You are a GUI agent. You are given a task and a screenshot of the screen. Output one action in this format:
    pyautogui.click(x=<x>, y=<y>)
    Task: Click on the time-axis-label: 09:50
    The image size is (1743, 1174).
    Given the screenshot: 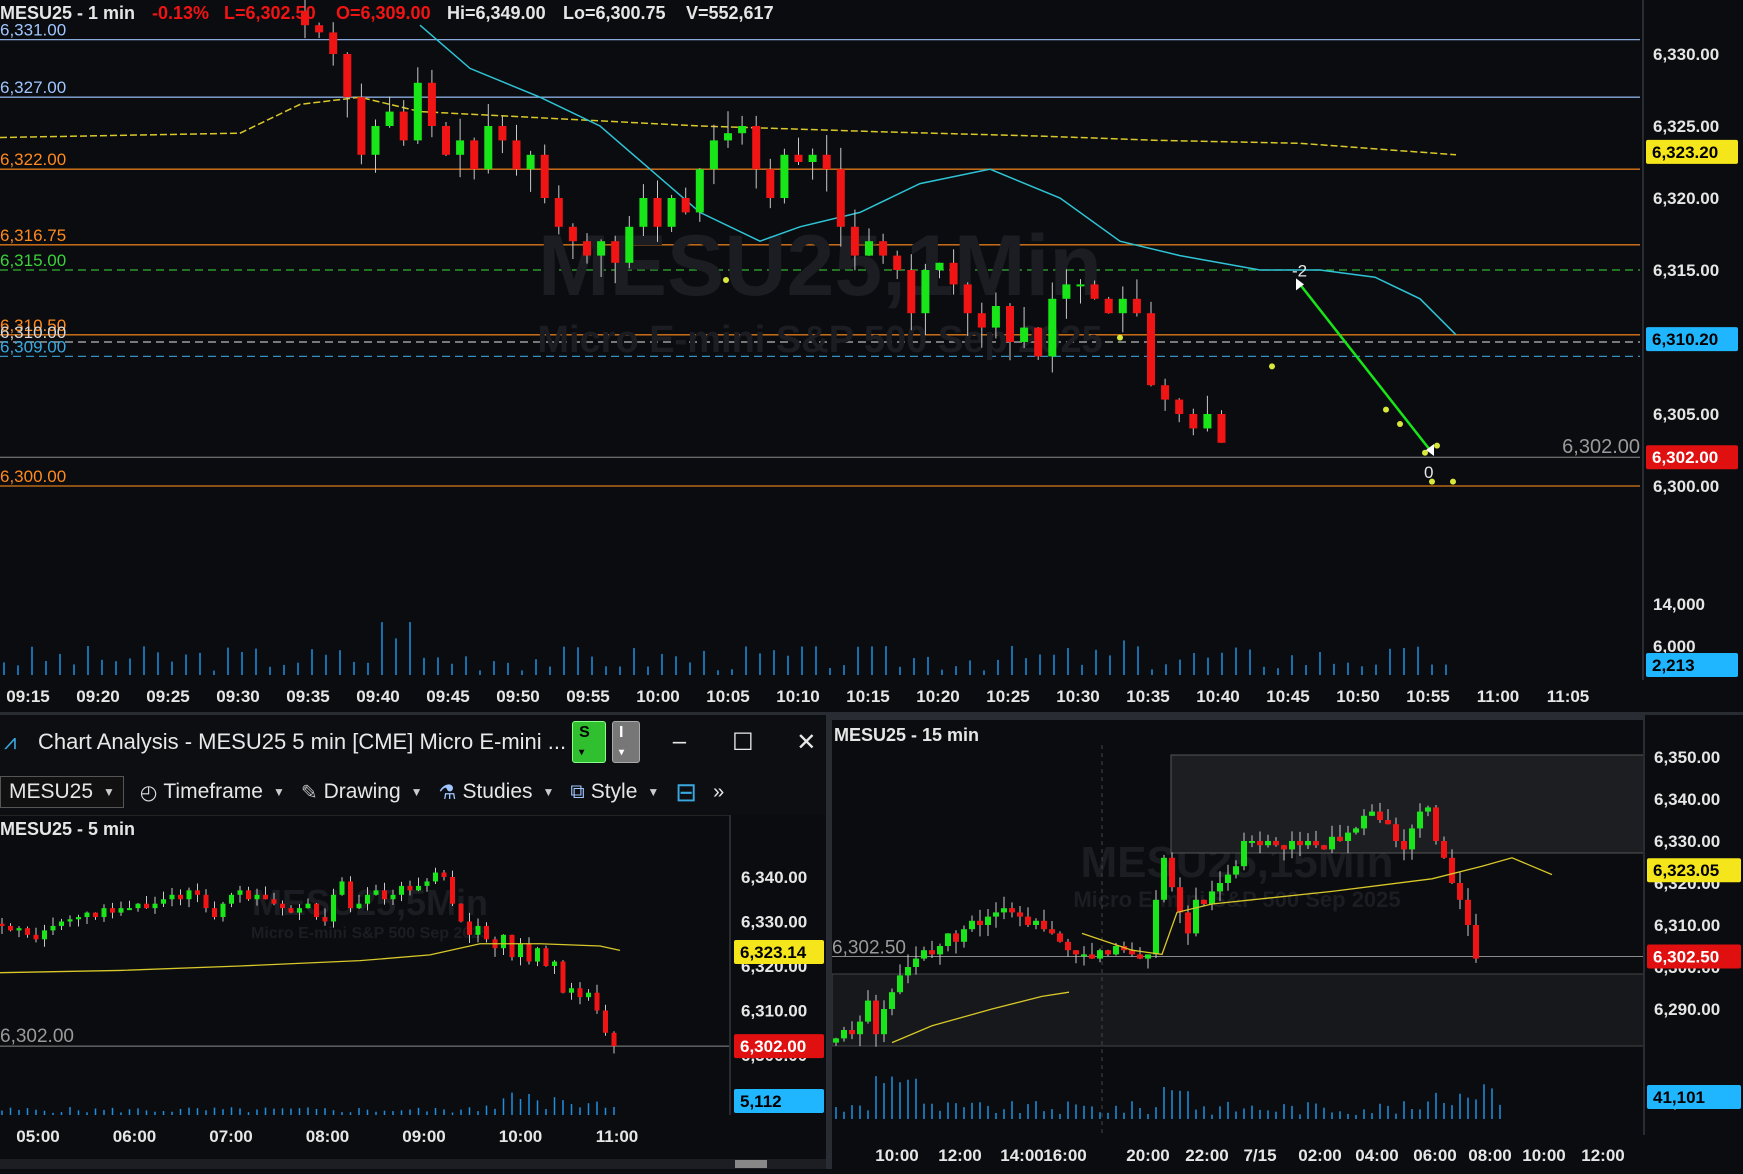 What is the action you would take?
    pyautogui.click(x=517, y=696)
    